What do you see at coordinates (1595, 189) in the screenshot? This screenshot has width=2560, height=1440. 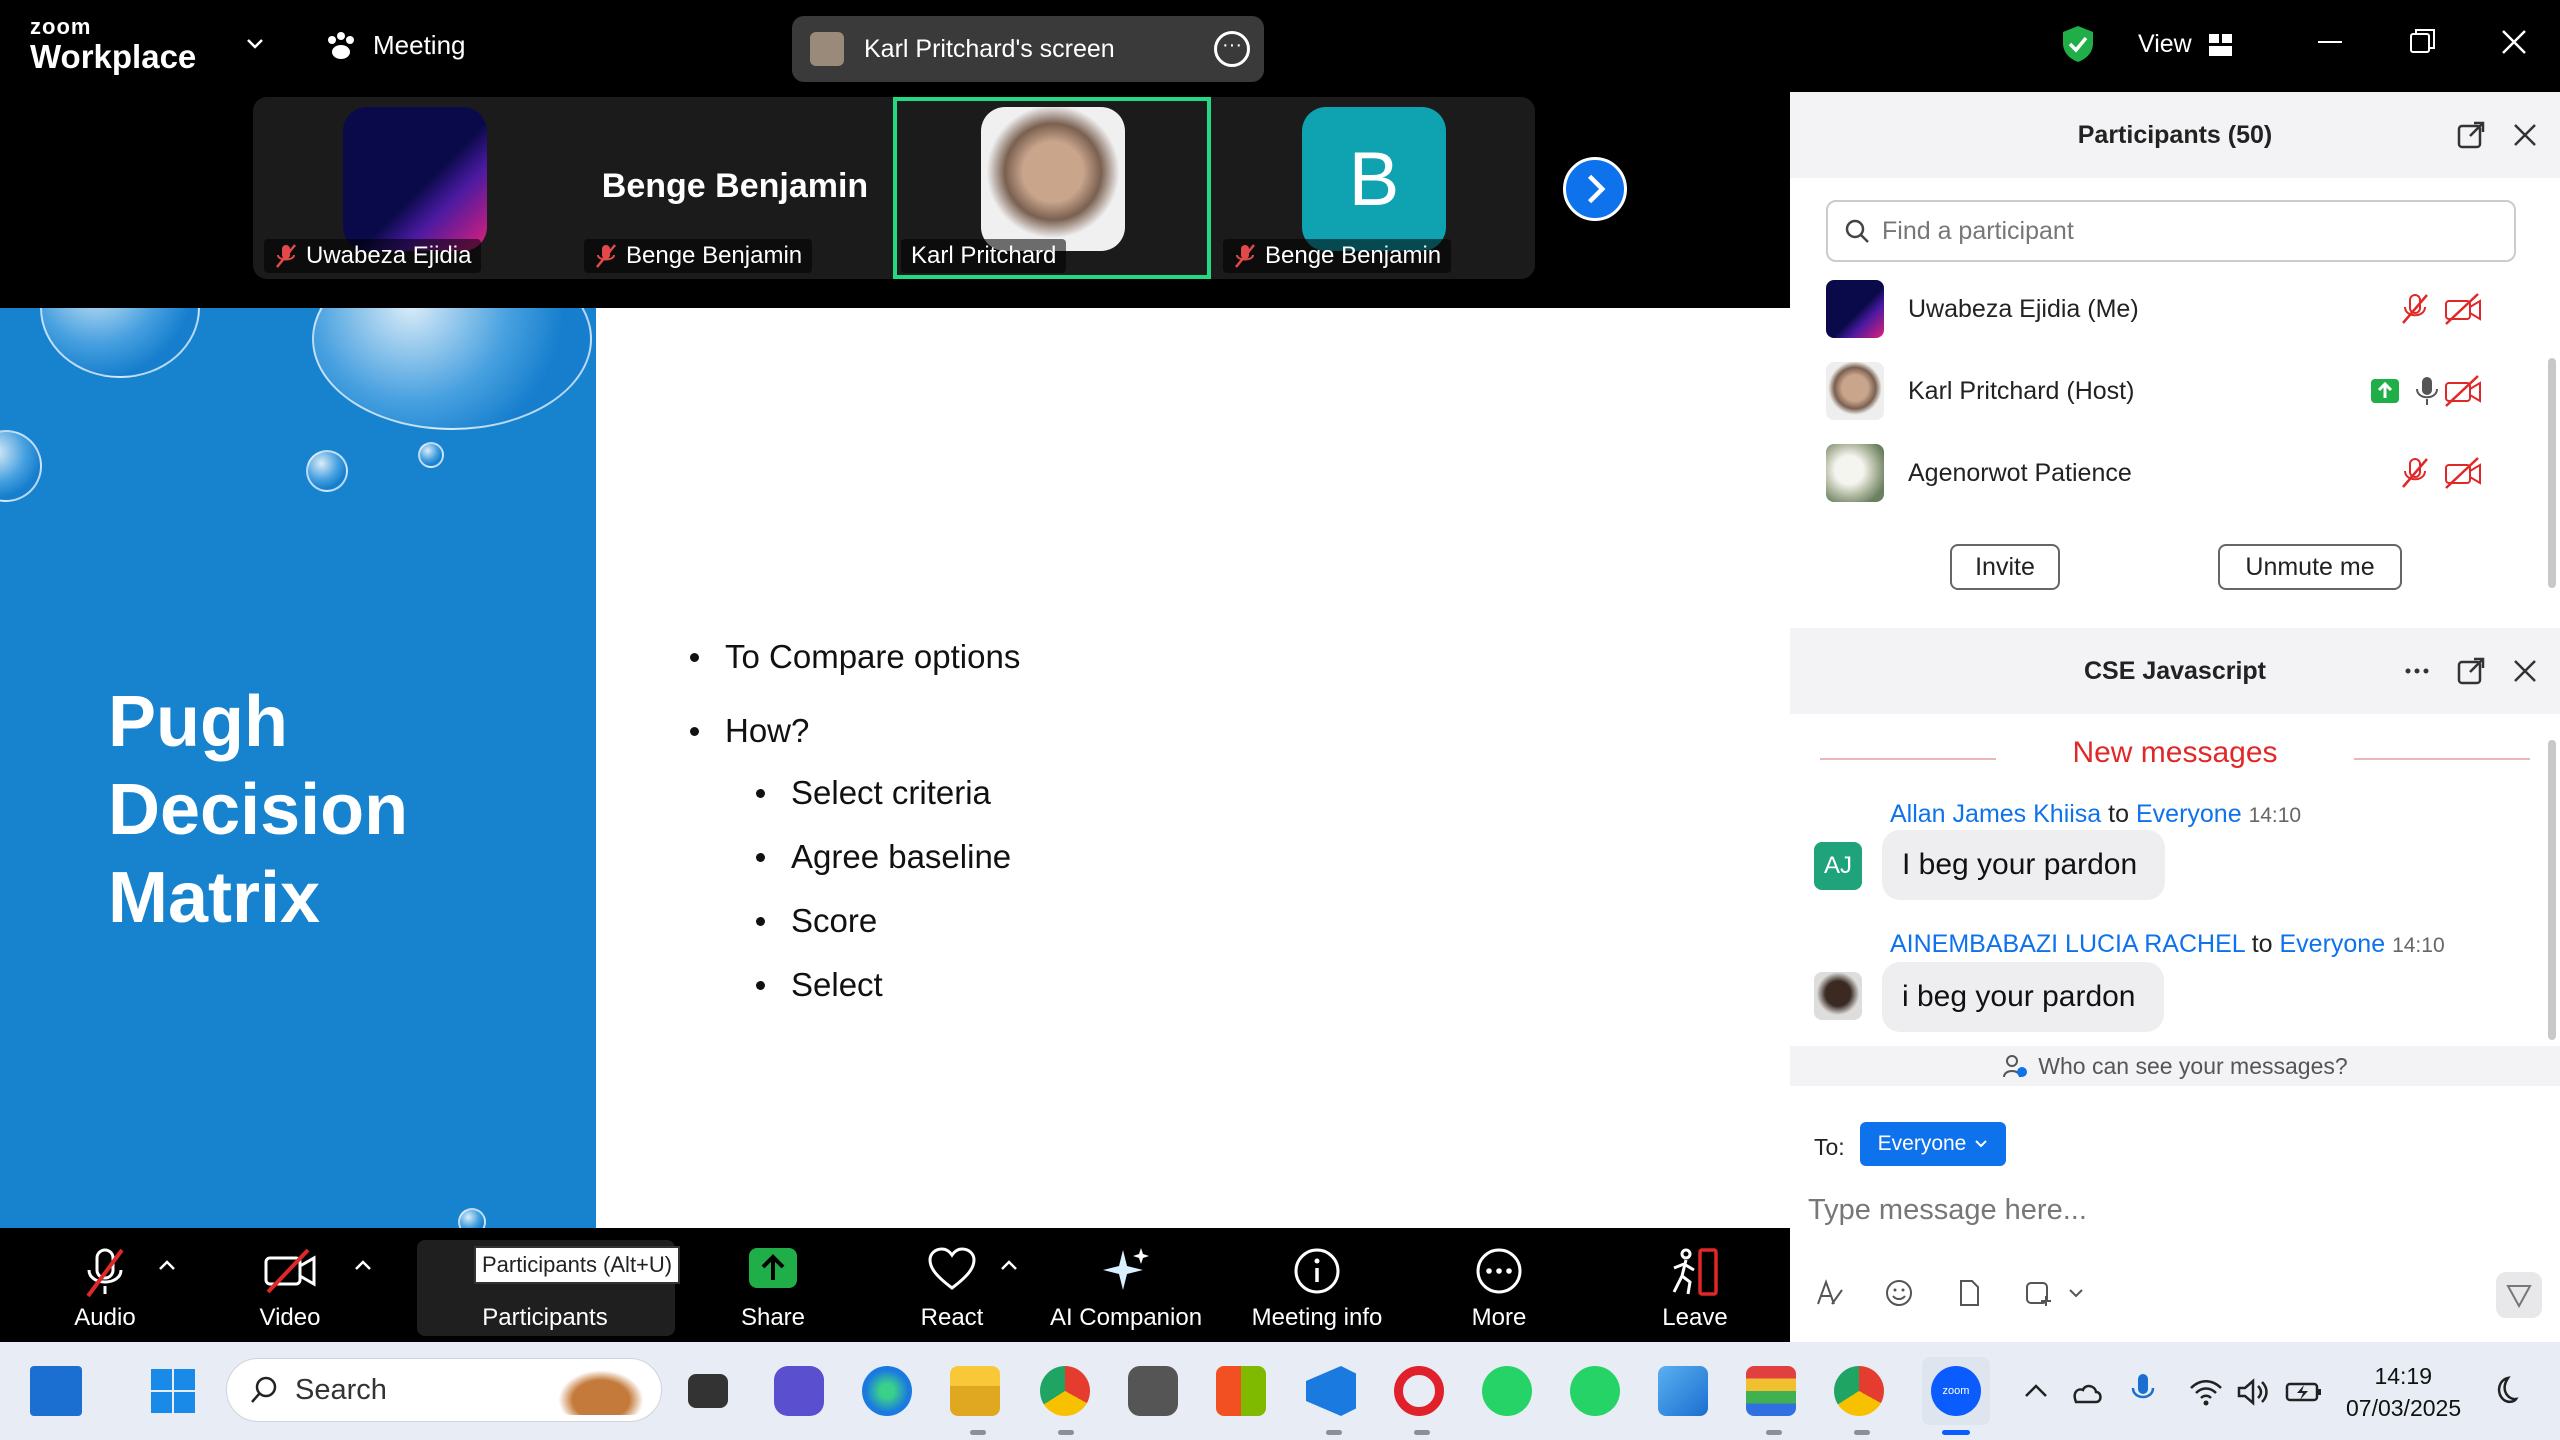 I see `next-page-arrow-icon` at bounding box center [1595, 189].